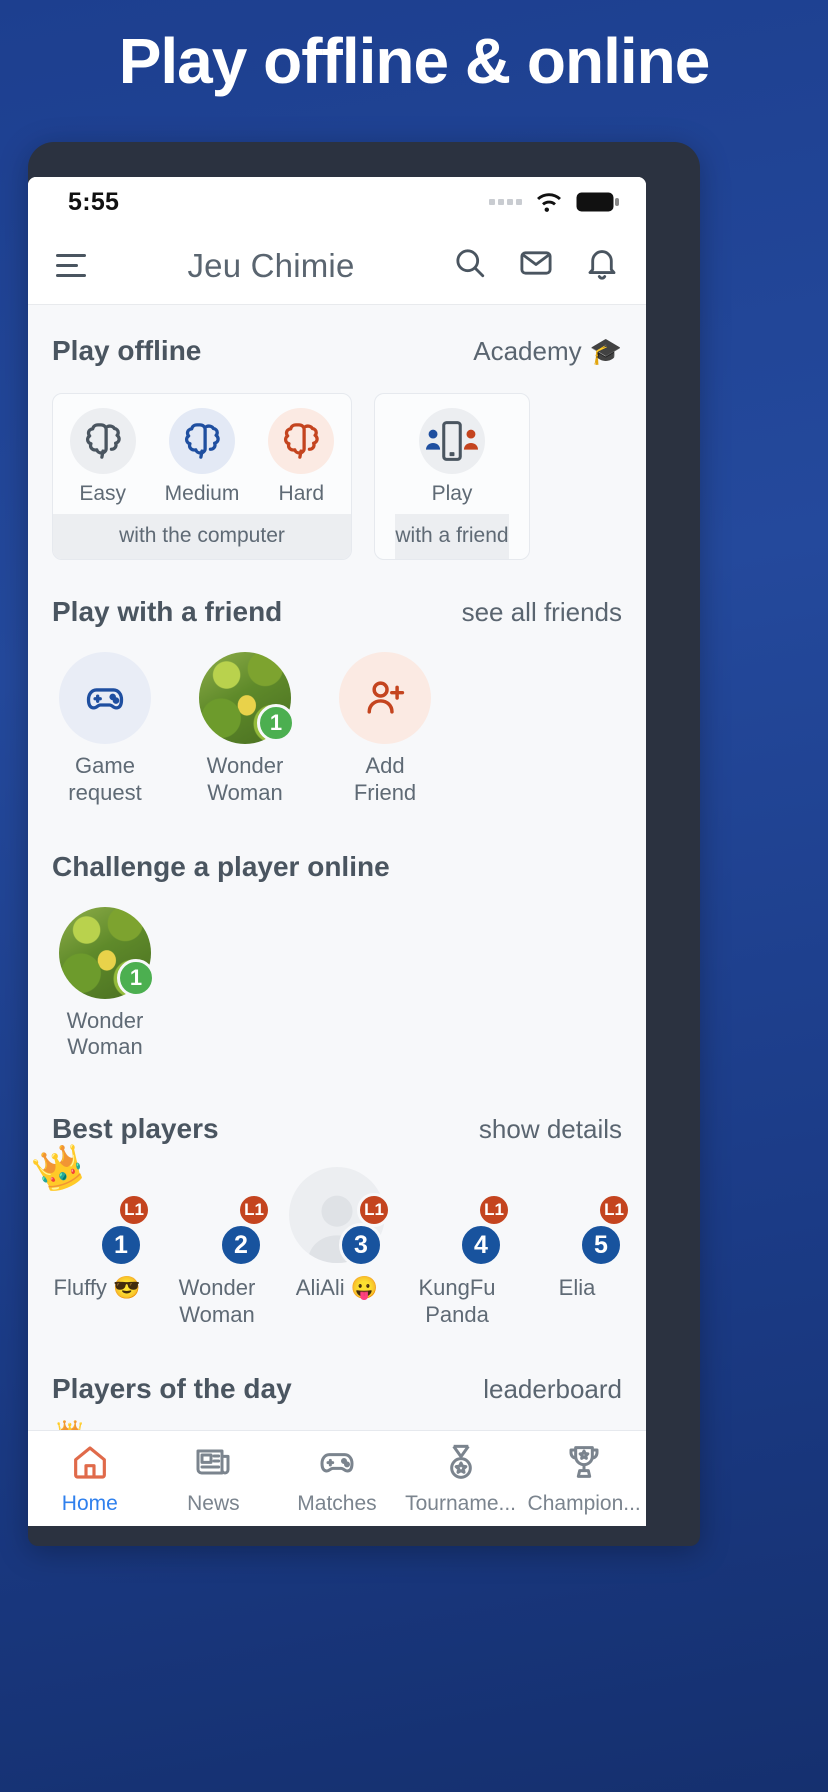  I want to click on avatar: L1 5, so click(580, 1217).